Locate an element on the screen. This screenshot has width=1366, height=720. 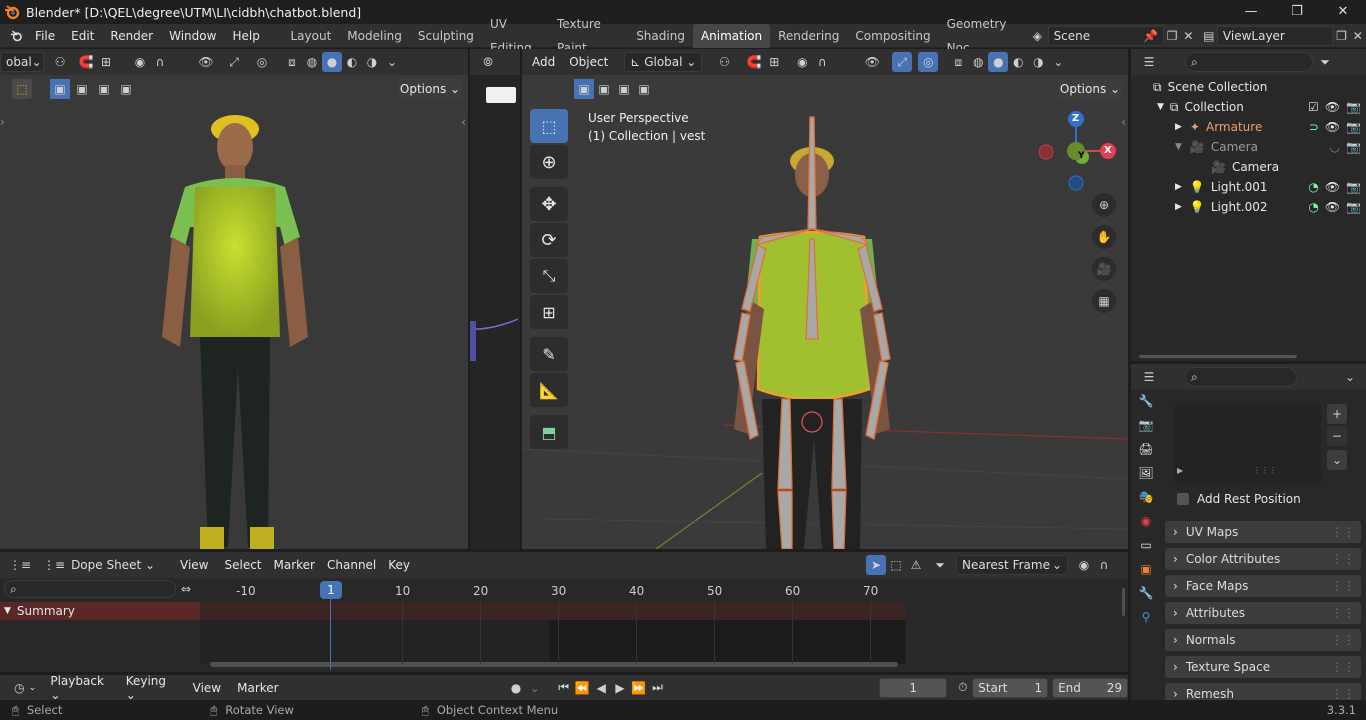
only-selected-icon: ➤ is located at coordinates (876, 565).